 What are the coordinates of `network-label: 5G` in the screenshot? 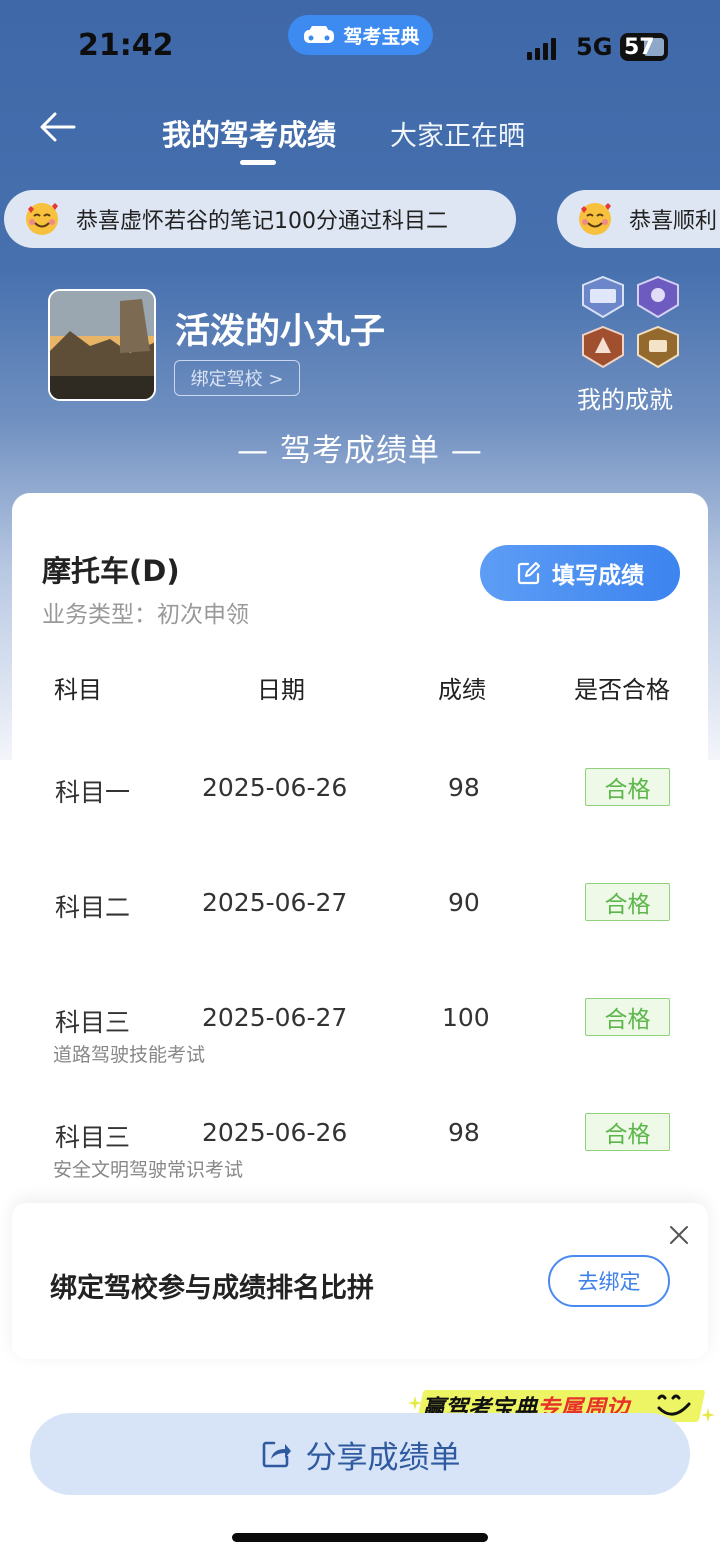 It's located at (594, 47).